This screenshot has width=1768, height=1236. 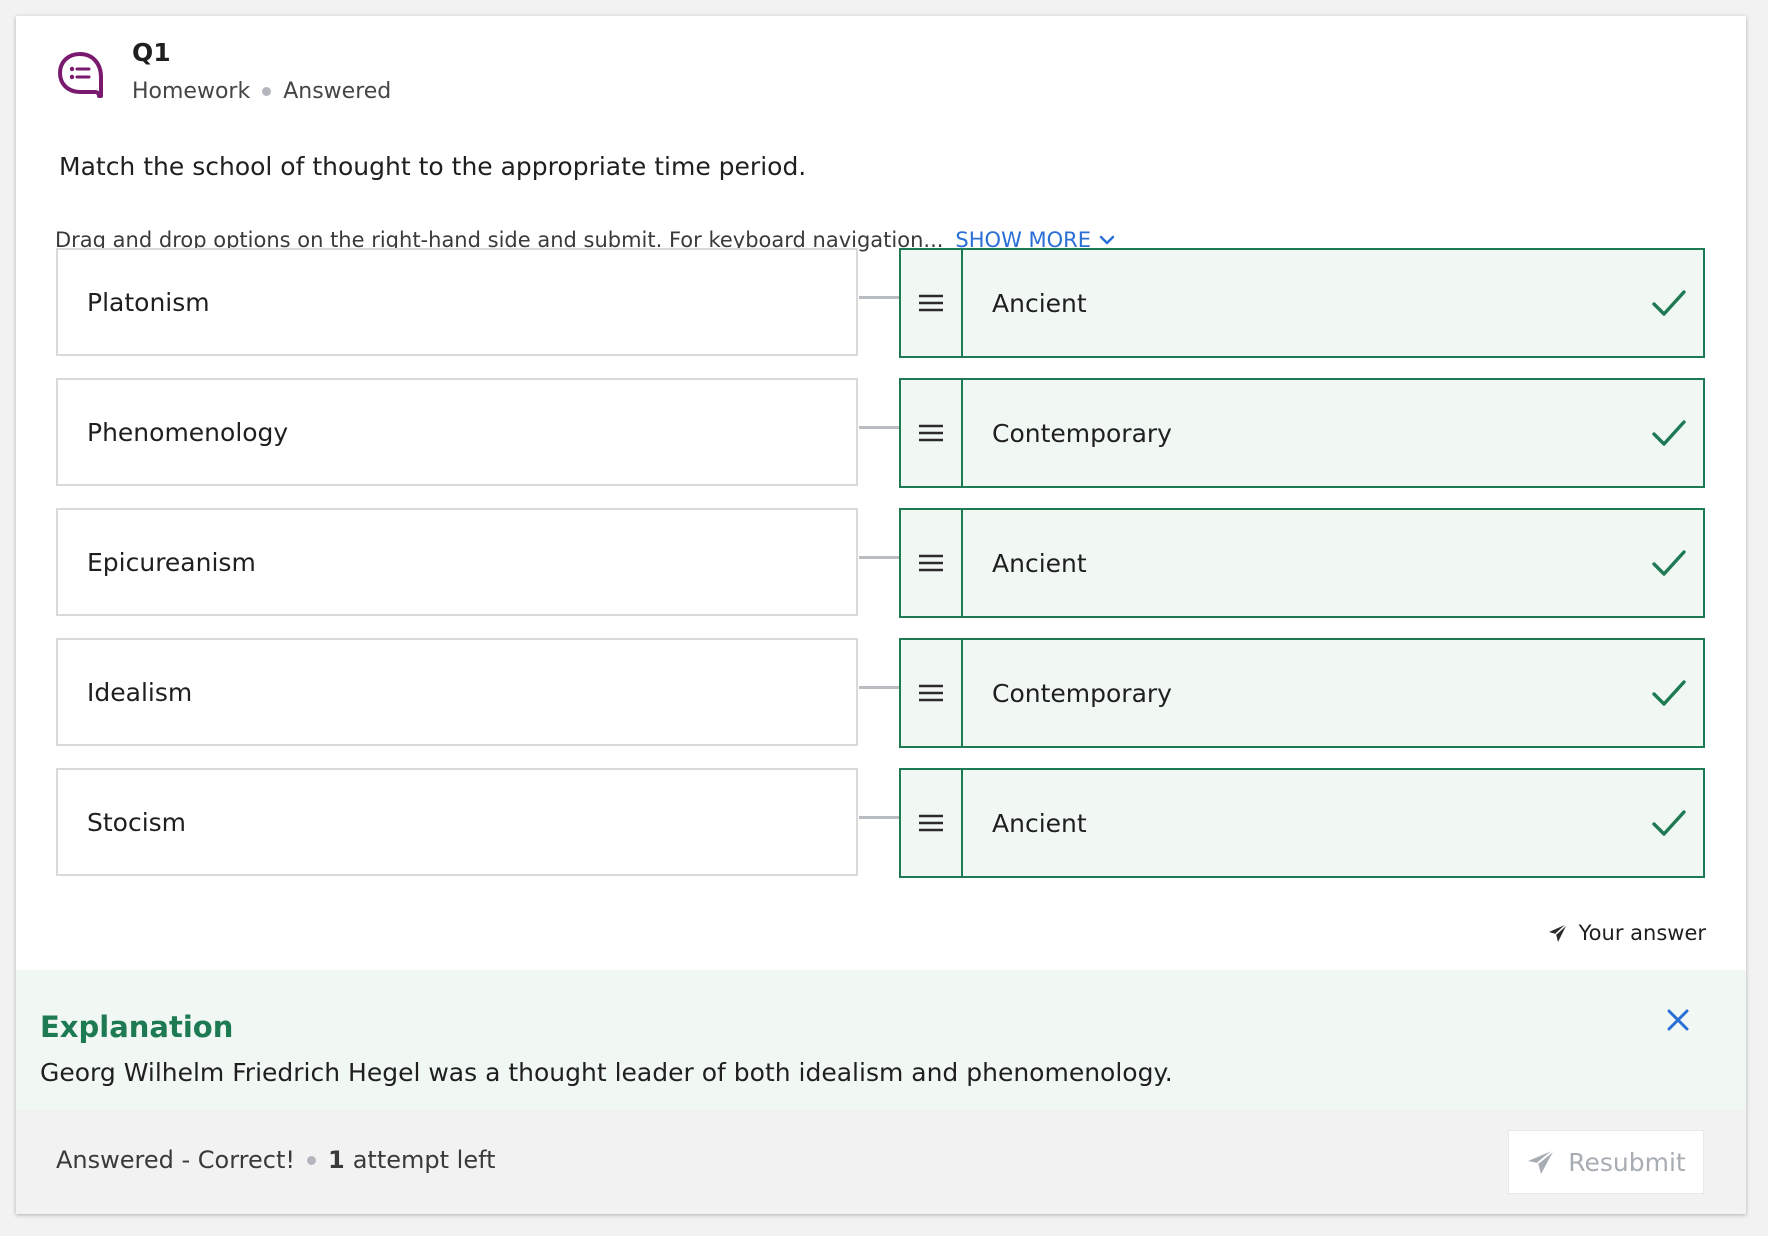 I want to click on resubmit-button: Resubmit, so click(x=1606, y=1162).